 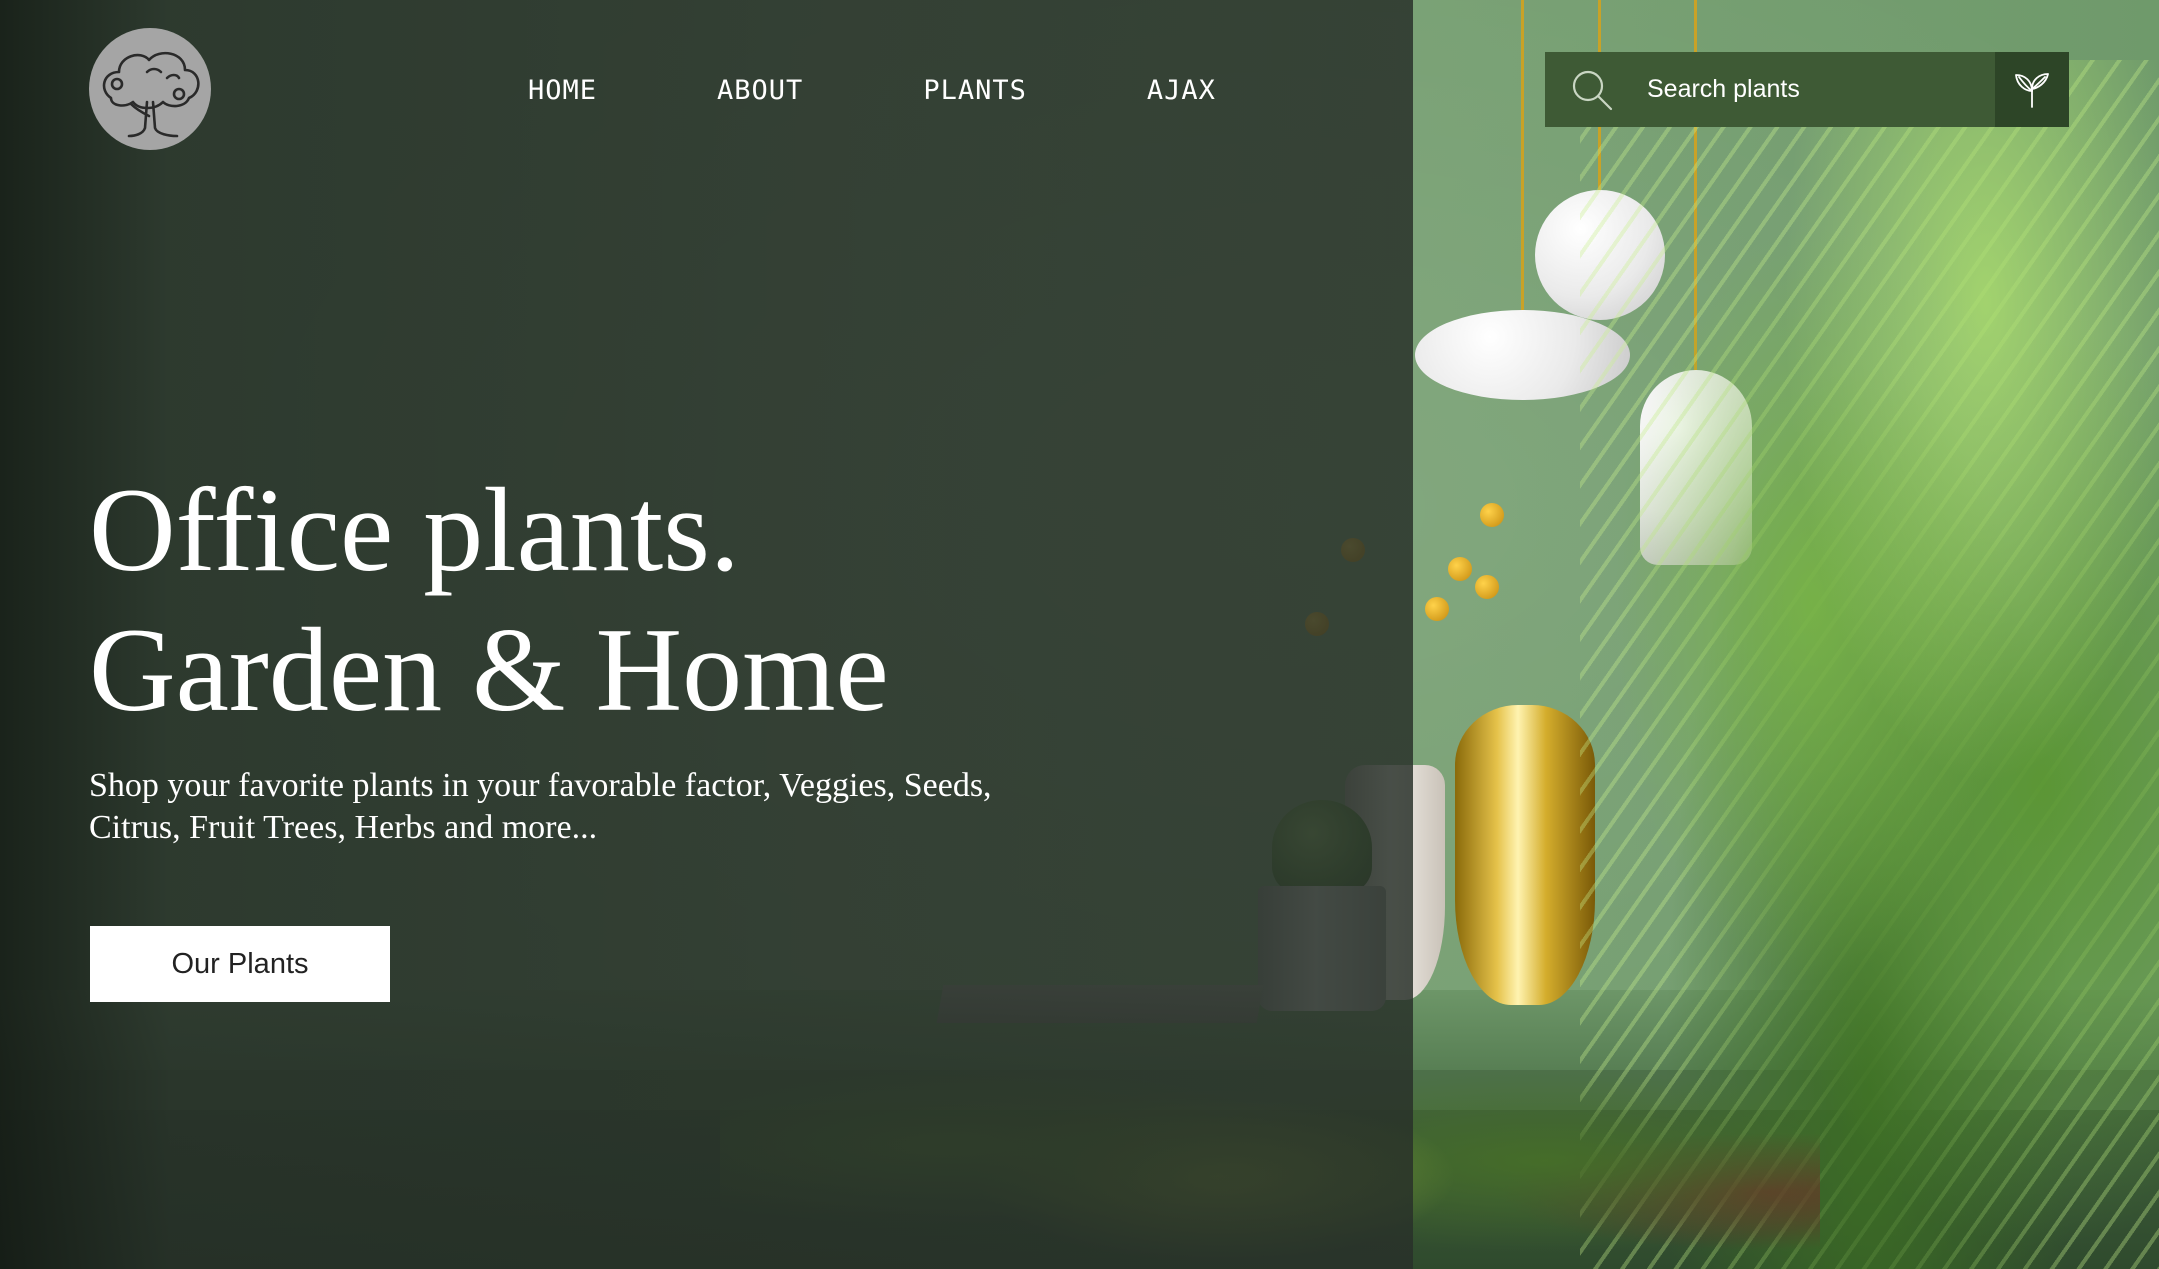 I want to click on nav-item-home: HOME, so click(x=562, y=90).